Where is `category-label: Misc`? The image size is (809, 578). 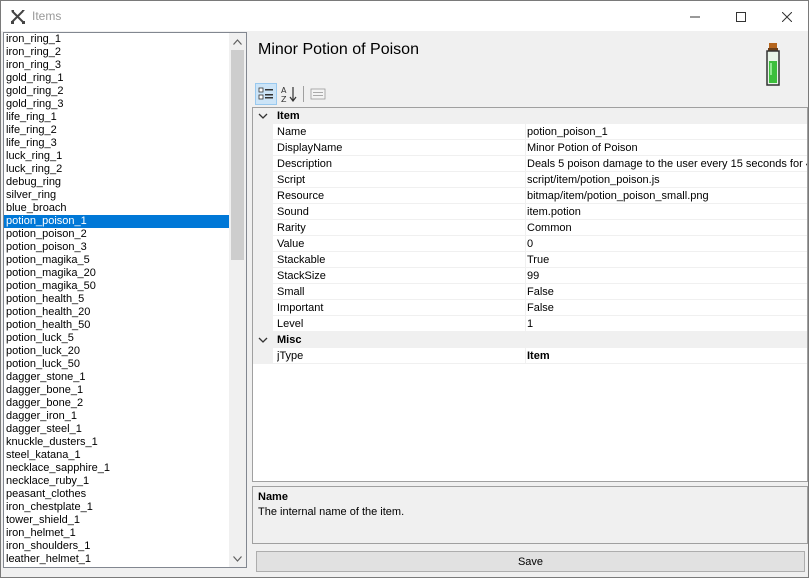
category-label: Misc is located at coordinates (289, 340).